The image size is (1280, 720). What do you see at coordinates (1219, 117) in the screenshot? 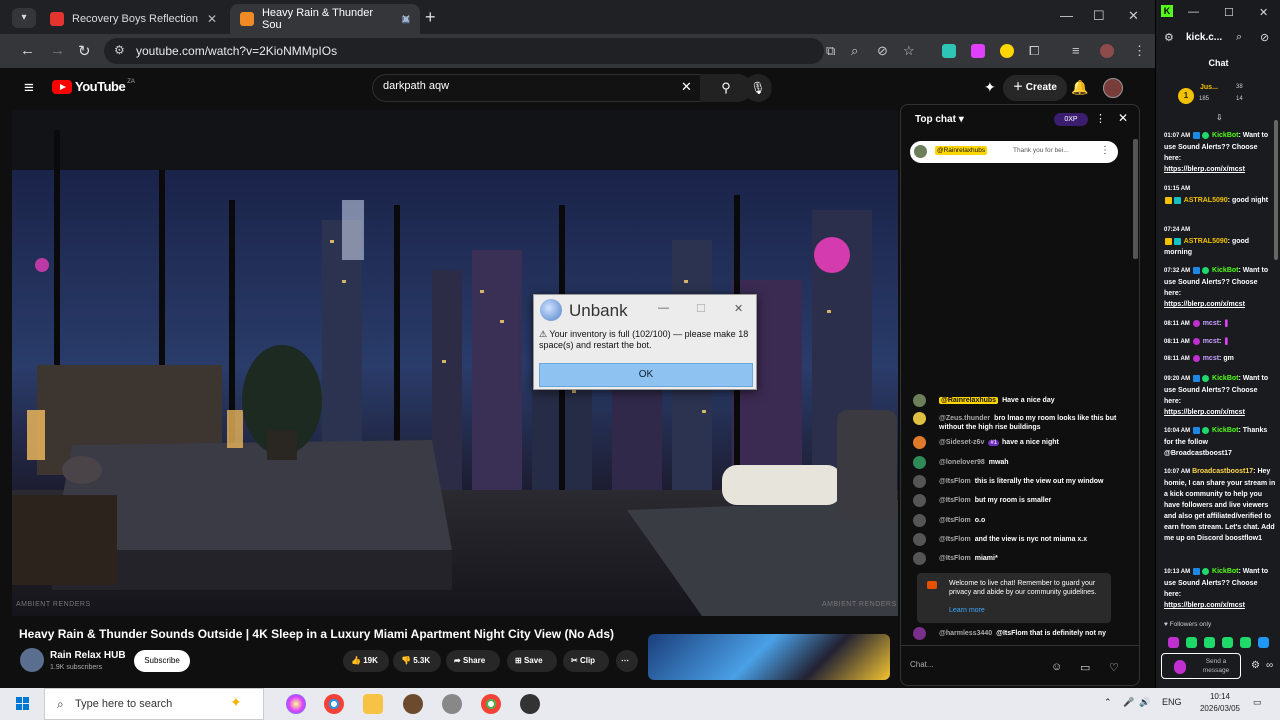
I see `pin-icon: ⇩` at bounding box center [1219, 117].